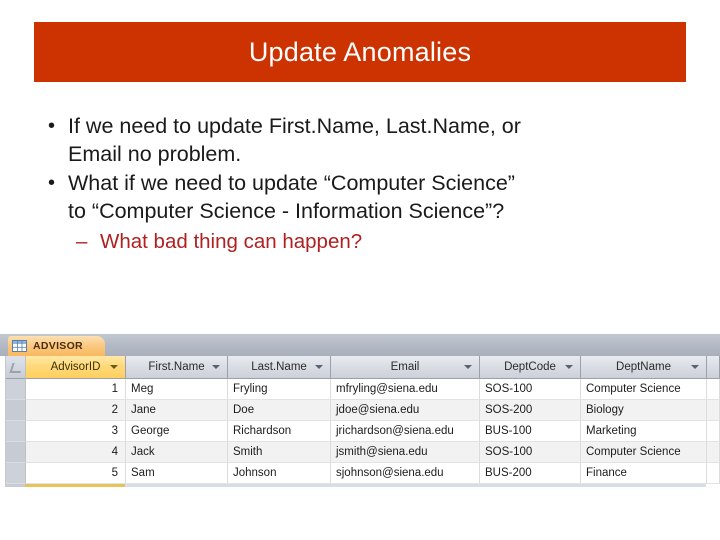 The height and width of the screenshot is (540, 720). I want to click on column-header-advisorid: AdvisorID, so click(76, 367).